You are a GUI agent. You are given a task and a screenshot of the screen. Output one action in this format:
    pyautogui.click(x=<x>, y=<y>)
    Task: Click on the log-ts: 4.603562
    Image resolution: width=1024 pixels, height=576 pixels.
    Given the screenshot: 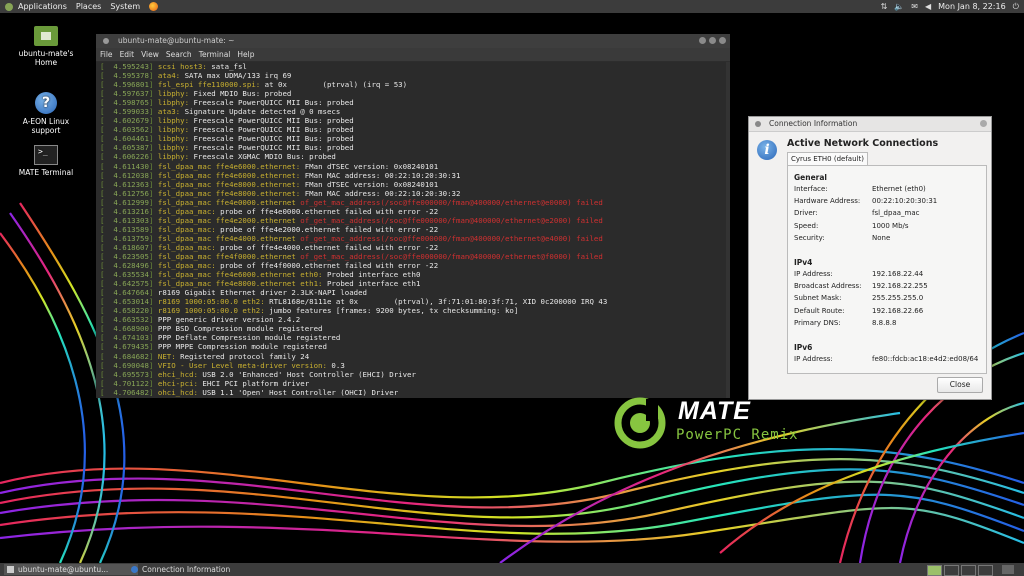 What is the action you would take?
    pyautogui.click(x=131, y=130)
    